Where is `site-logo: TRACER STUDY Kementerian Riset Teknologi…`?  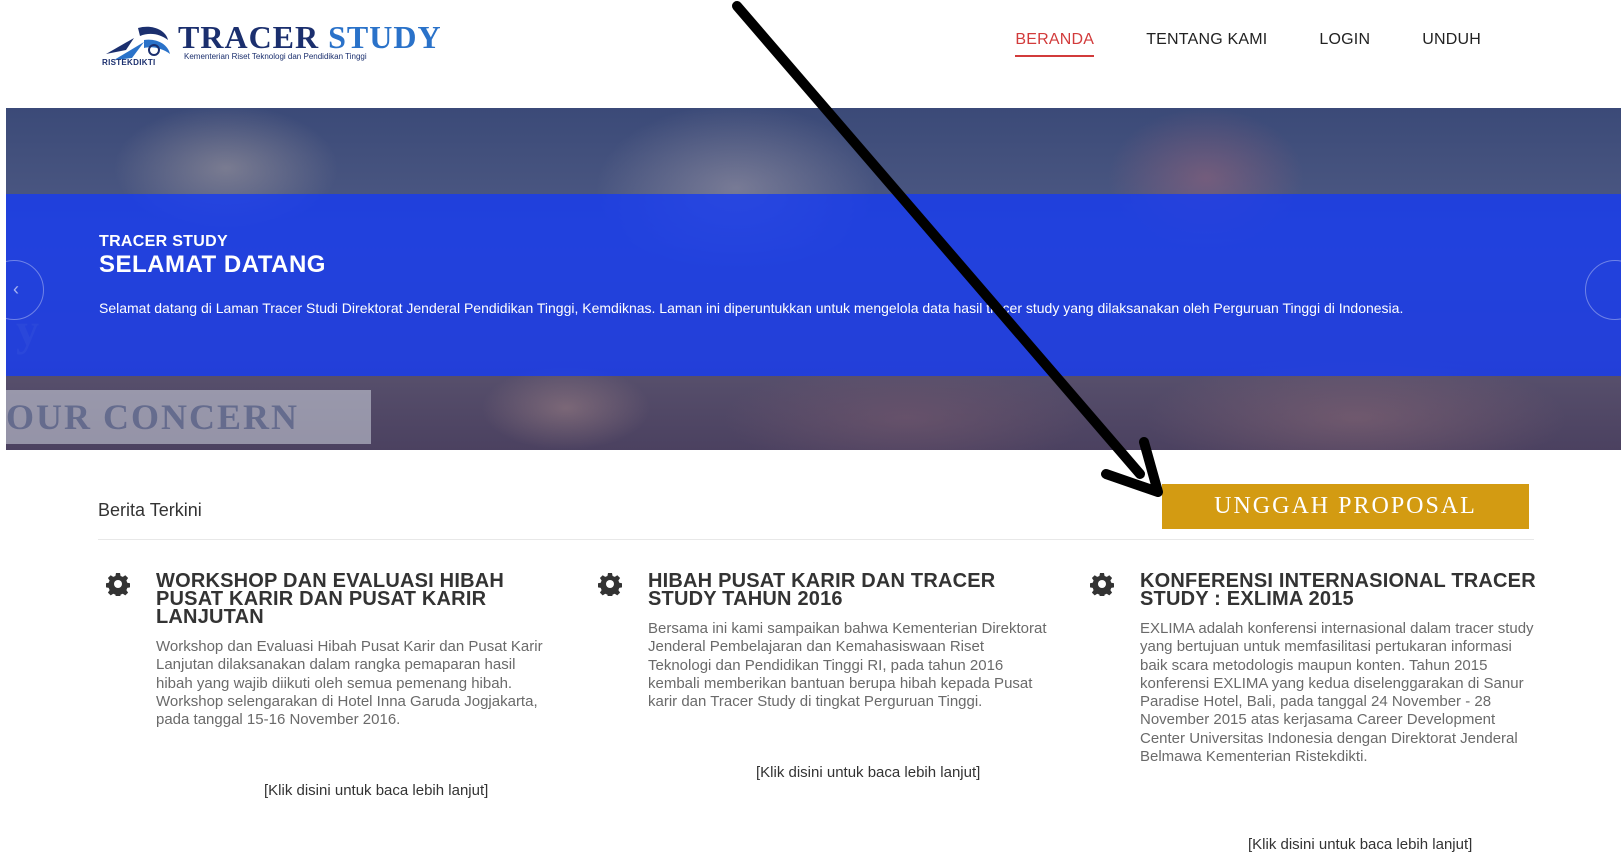 site-logo: TRACER STUDY Kementerian Riset Teknologi… is located at coordinates (283, 46).